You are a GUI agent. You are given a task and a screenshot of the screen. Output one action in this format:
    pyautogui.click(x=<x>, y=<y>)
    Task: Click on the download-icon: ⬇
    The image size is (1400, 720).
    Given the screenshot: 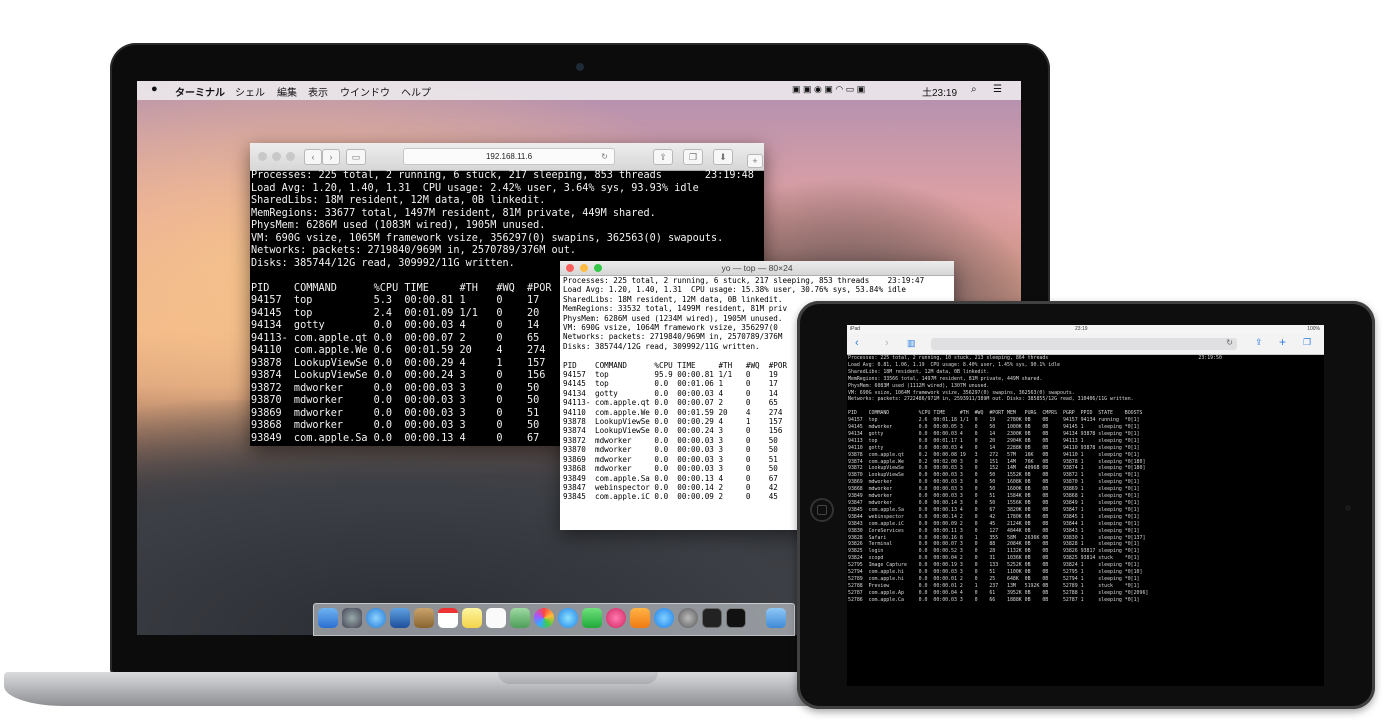 What is the action you would take?
    pyautogui.click(x=723, y=157)
    